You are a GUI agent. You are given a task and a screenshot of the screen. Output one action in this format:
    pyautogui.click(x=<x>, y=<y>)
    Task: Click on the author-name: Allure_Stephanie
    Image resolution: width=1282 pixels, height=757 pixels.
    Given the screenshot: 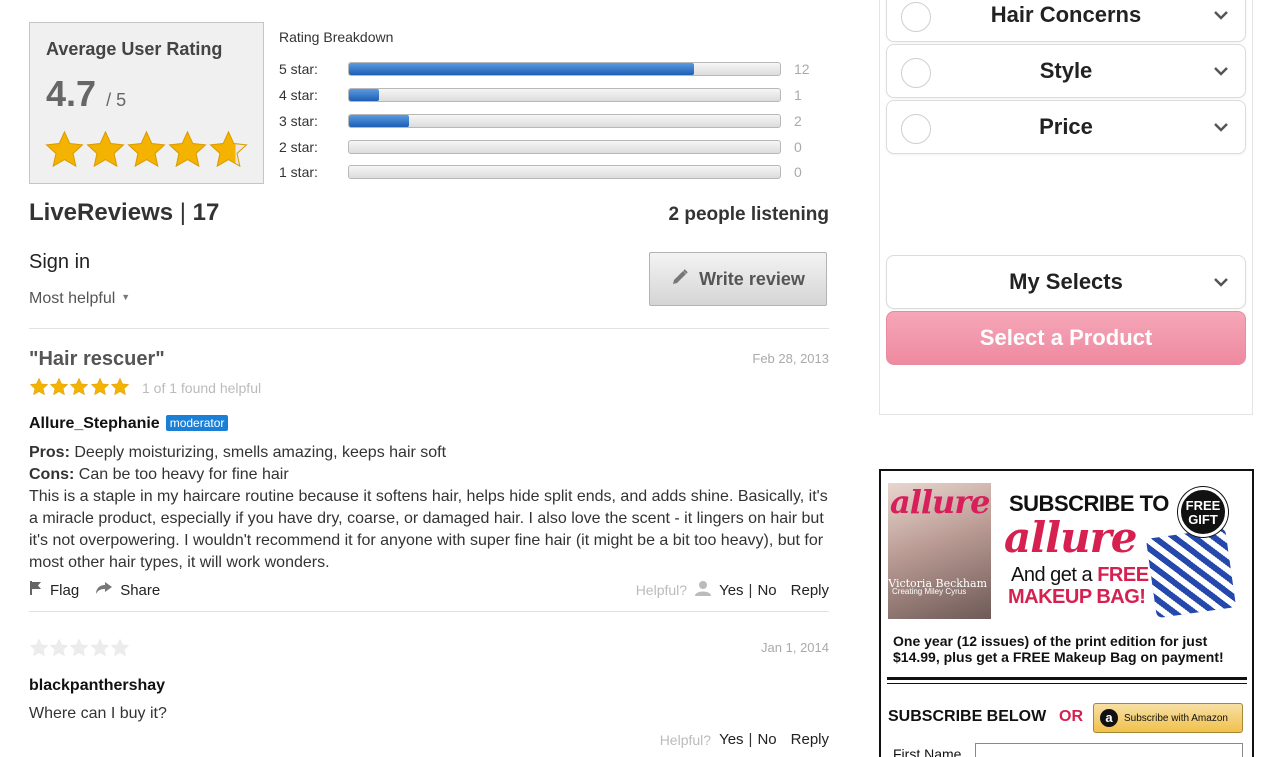 What is the action you would take?
    pyautogui.click(x=94, y=423)
    